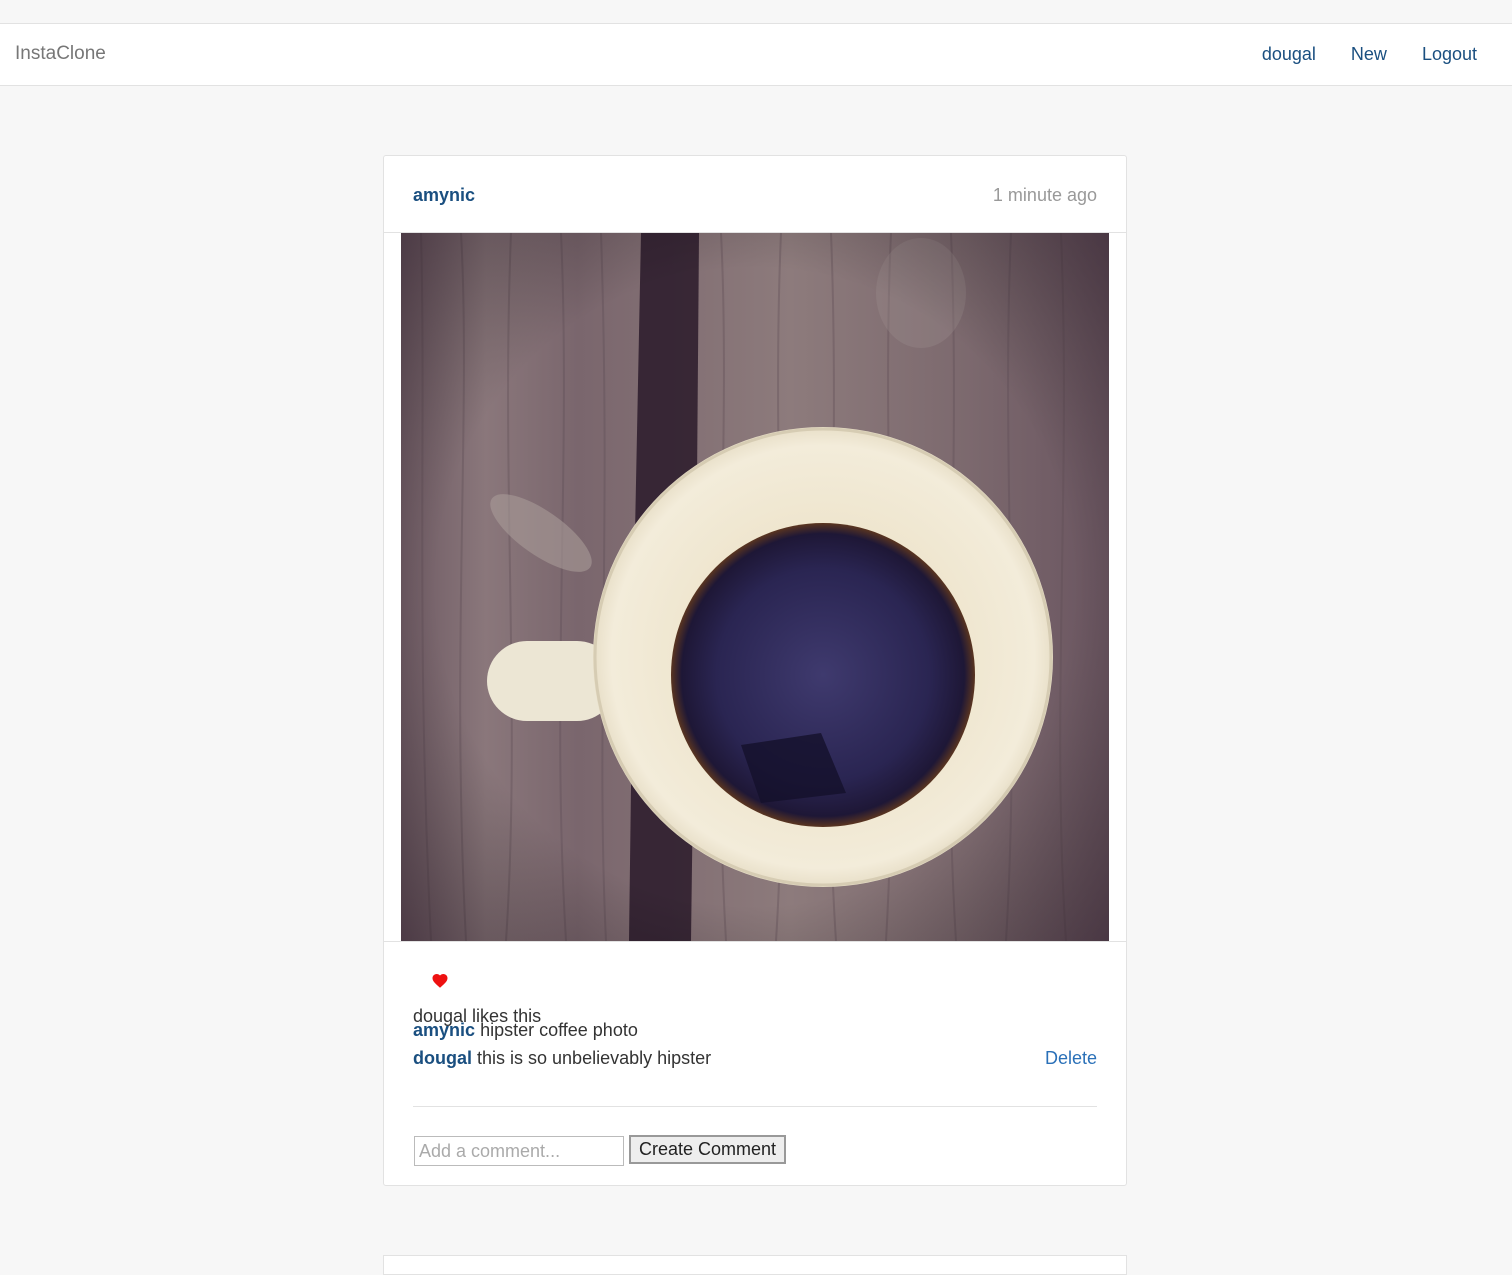 The width and height of the screenshot is (1512, 1275). What do you see at coordinates (519, 1151) in the screenshot?
I see `comment-input` at bounding box center [519, 1151].